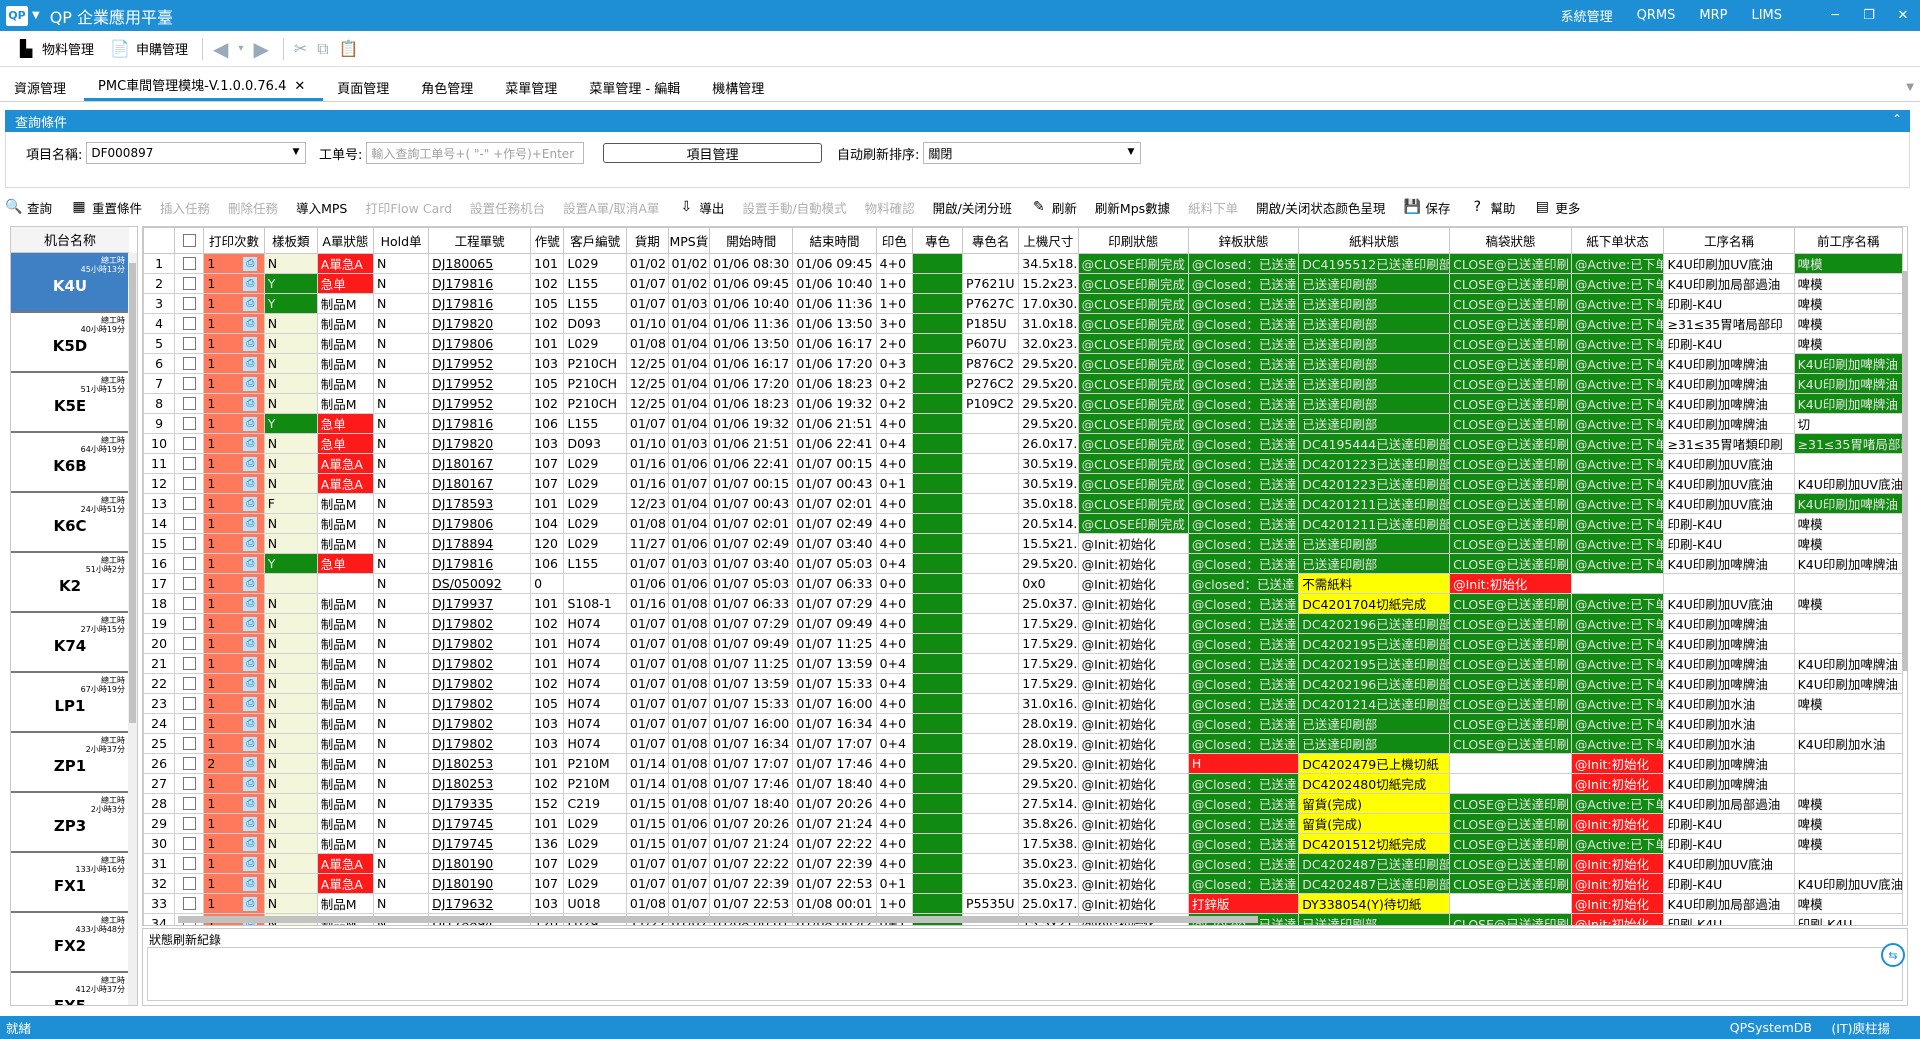 This screenshot has width=1920, height=1039. Describe the element at coordinates (894, 240) in the screenshot. I see `column-header: 印色` at that location.